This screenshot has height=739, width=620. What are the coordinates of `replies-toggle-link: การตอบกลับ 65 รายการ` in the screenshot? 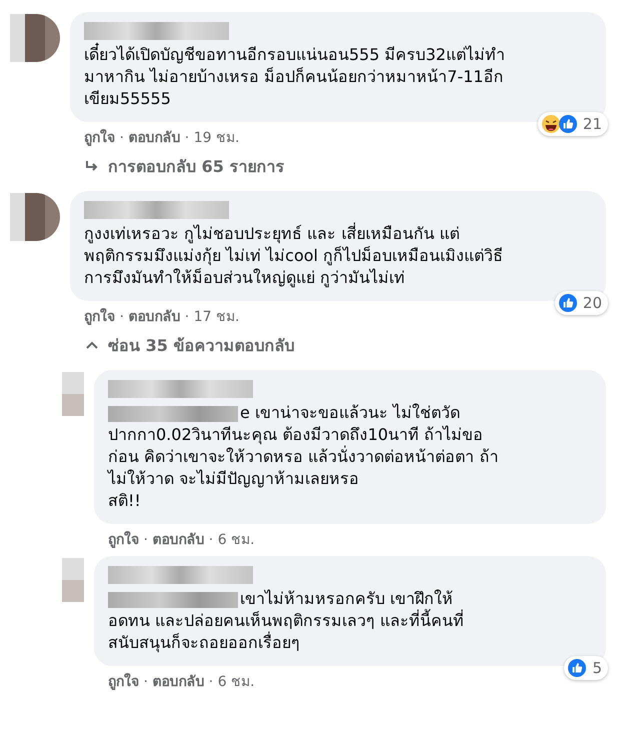 It's located at (196, 166).